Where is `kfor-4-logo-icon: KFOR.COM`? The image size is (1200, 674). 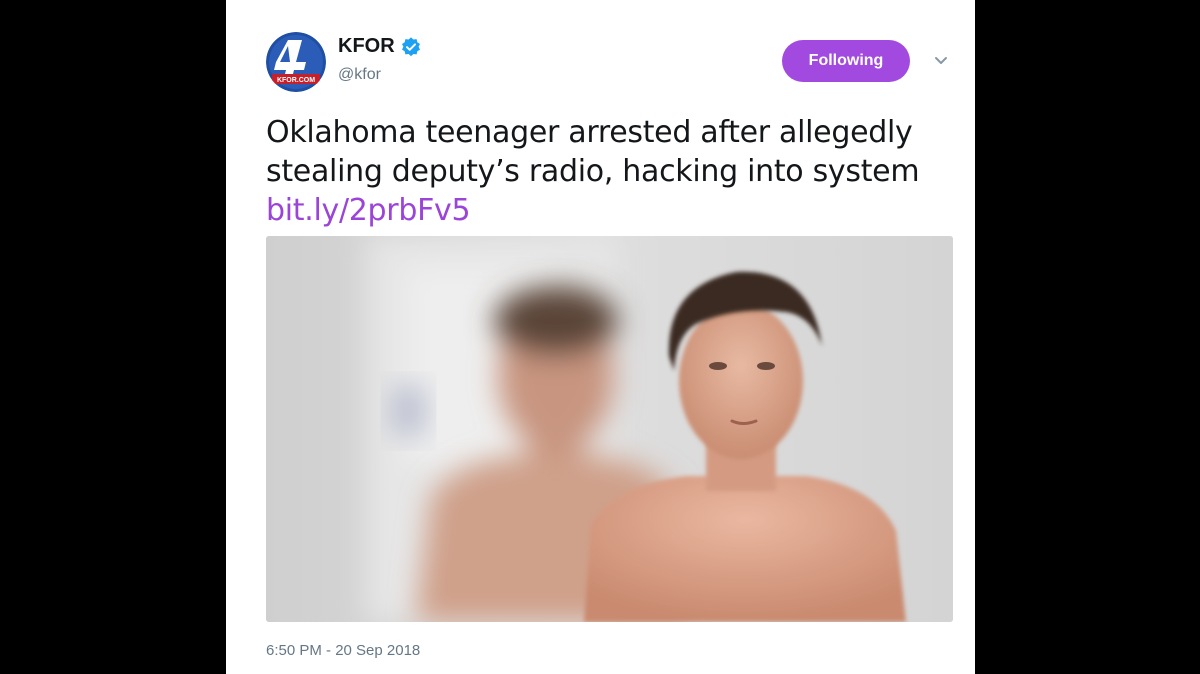
kfor-4-logo-icon: KFOR.COM is located at coordinates (296, 62).